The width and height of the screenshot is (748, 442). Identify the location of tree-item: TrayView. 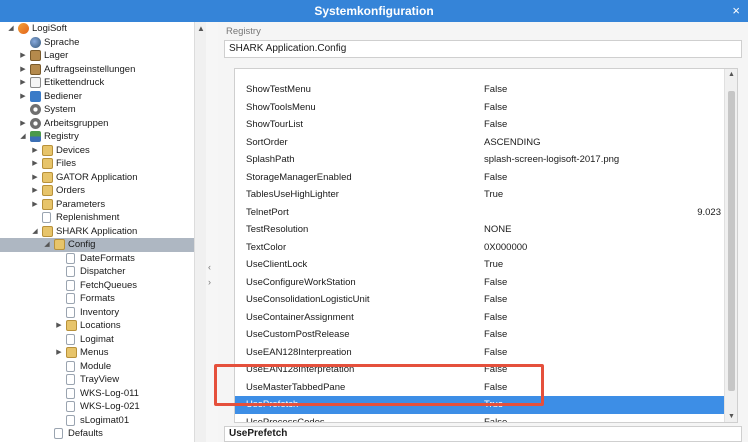
(97, 380).